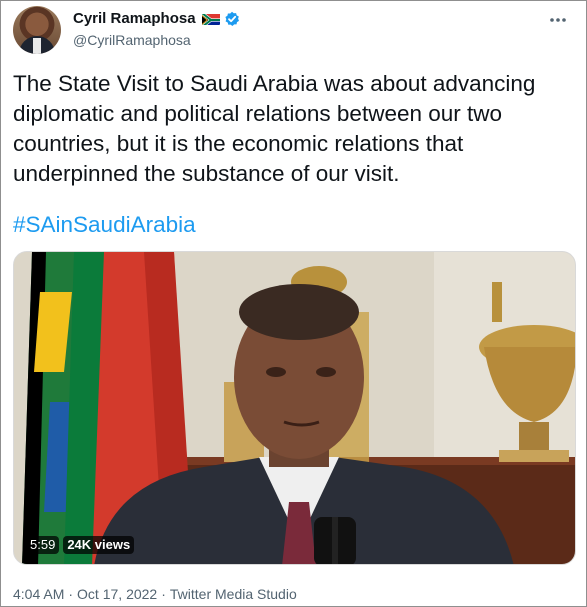 This screenshot has height=607, width=587. What do you see at coordinates (210, 19) in the screenshot?
I see `south-africa-flag-icon` at bounding box center [210, 19].